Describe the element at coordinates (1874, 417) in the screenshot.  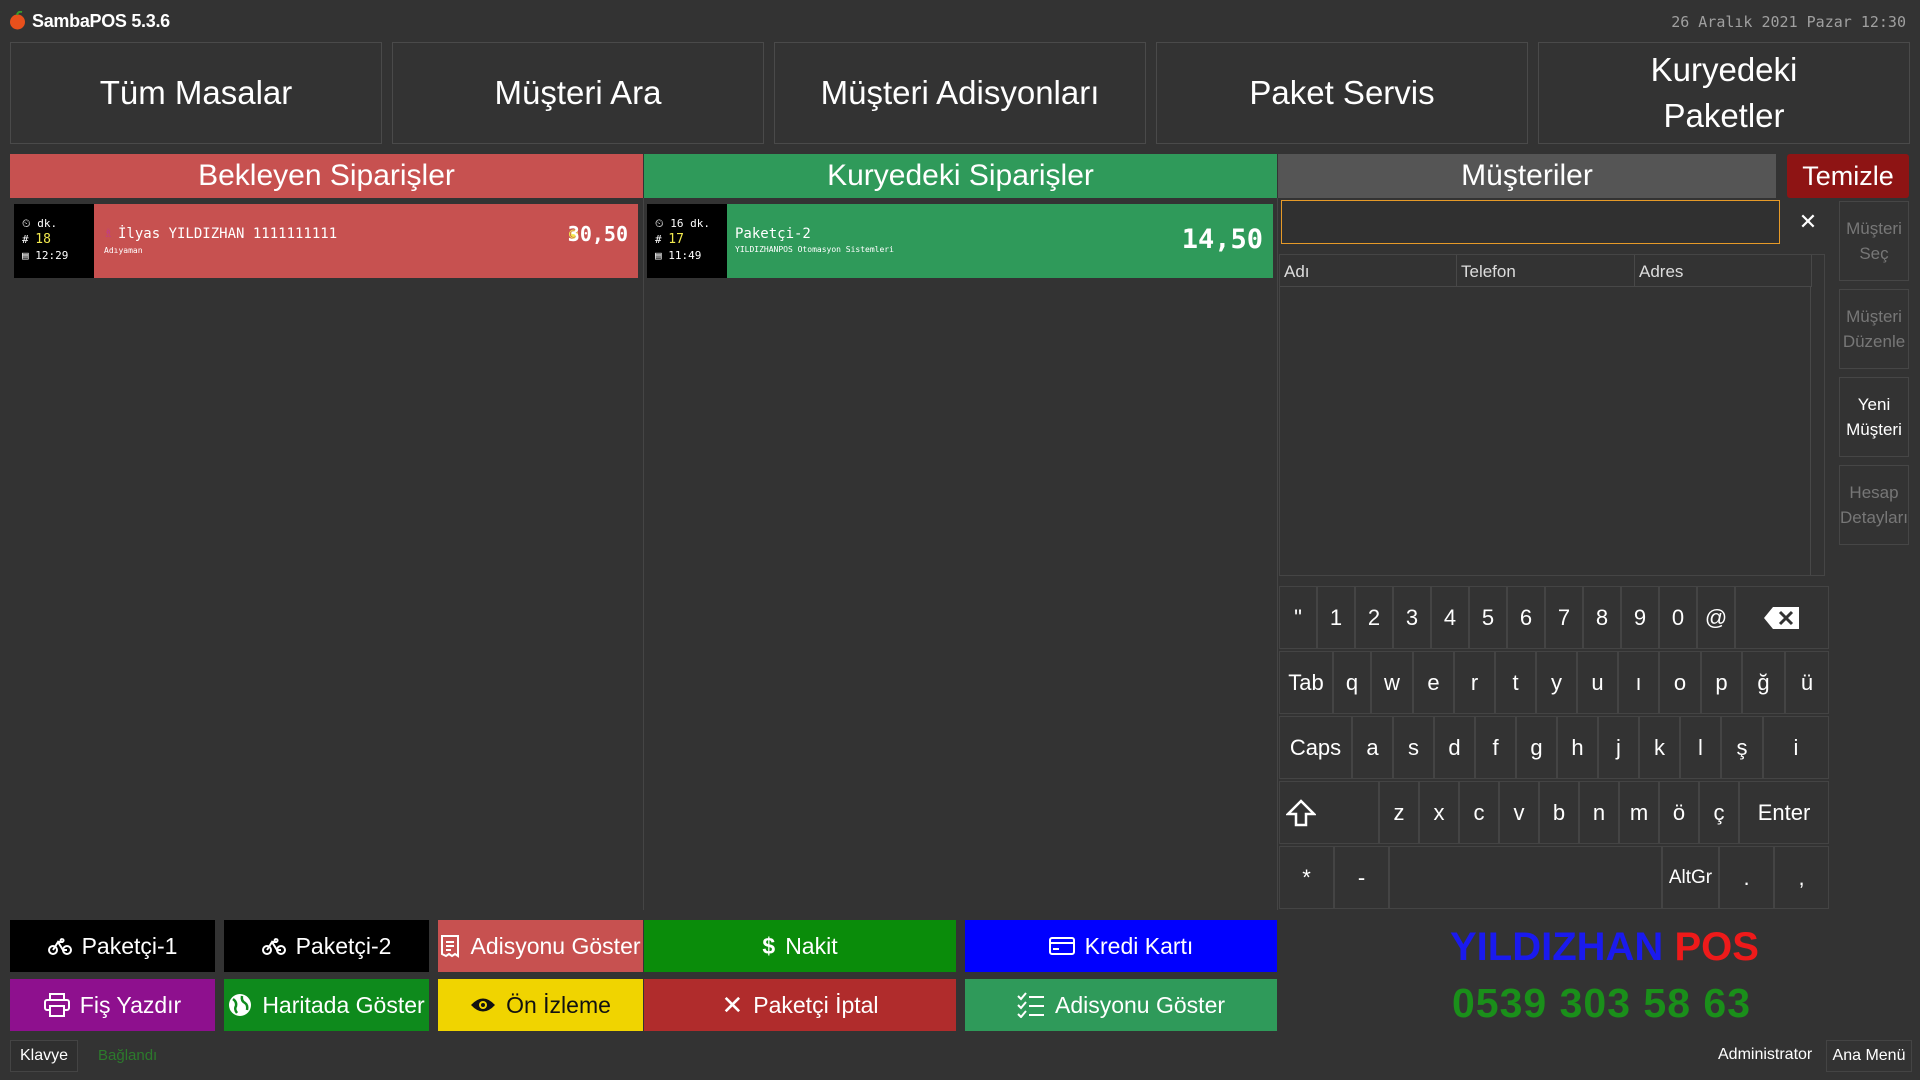
I see `new-customer-button: Yeni Müşteri` at that location.